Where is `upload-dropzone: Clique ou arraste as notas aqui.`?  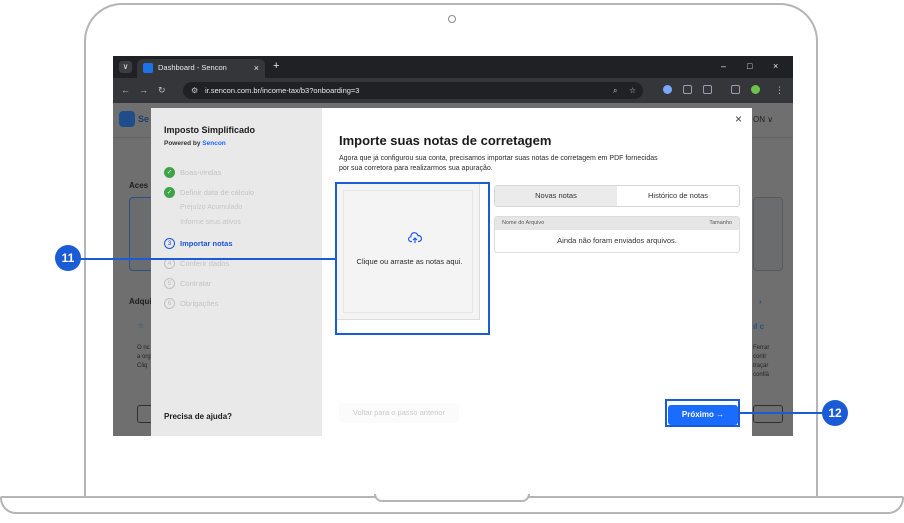 upload-dropzone: Clique ou arraste as notas aqui. is located at coordinates (408, 251).